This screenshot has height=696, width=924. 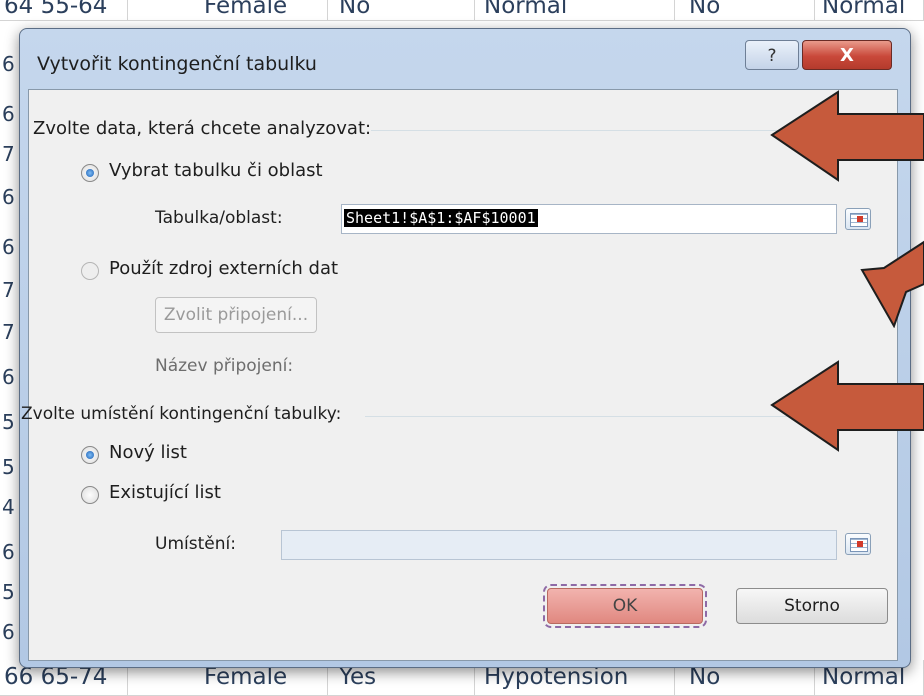 I want to click on connection-name-label: Název připojení:, so click(x=224, y=366).